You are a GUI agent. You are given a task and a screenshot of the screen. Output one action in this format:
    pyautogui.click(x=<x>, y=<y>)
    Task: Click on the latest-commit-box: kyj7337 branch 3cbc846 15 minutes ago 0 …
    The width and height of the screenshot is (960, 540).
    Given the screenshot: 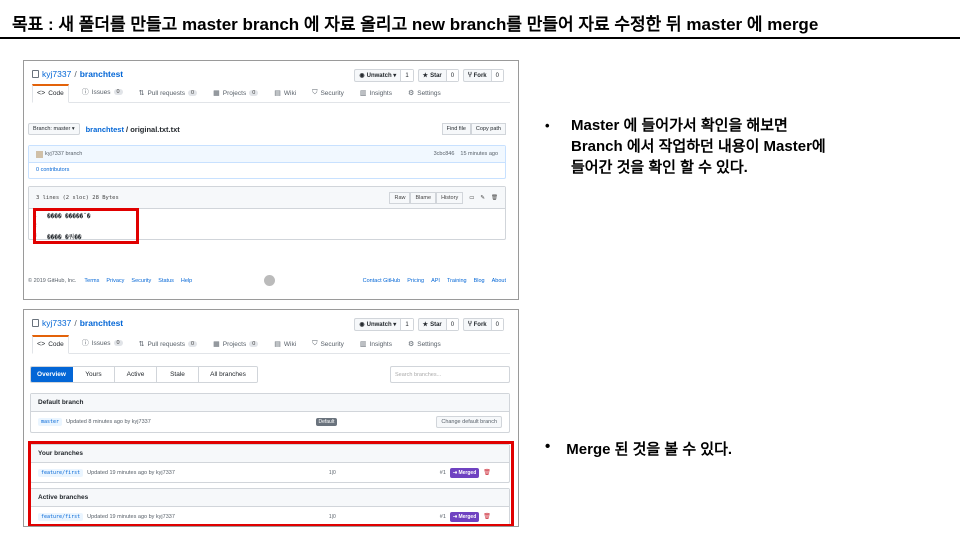 What is the action you would take?
    pyautogui.click(x=267, y=162)
    